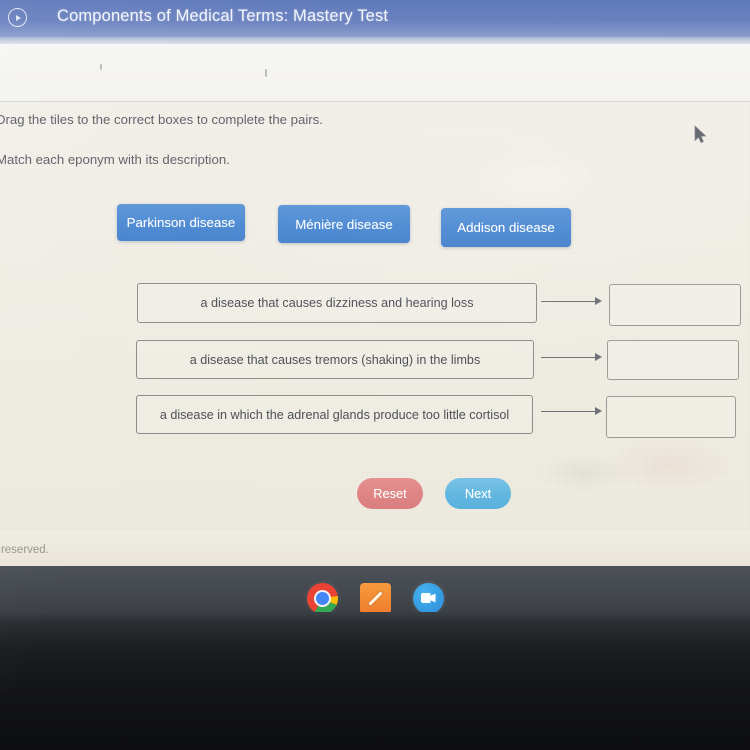 The height and width of the screenshot is (750, 750). I want to click on draggable-tile: Addison disease, so click(506, 227).